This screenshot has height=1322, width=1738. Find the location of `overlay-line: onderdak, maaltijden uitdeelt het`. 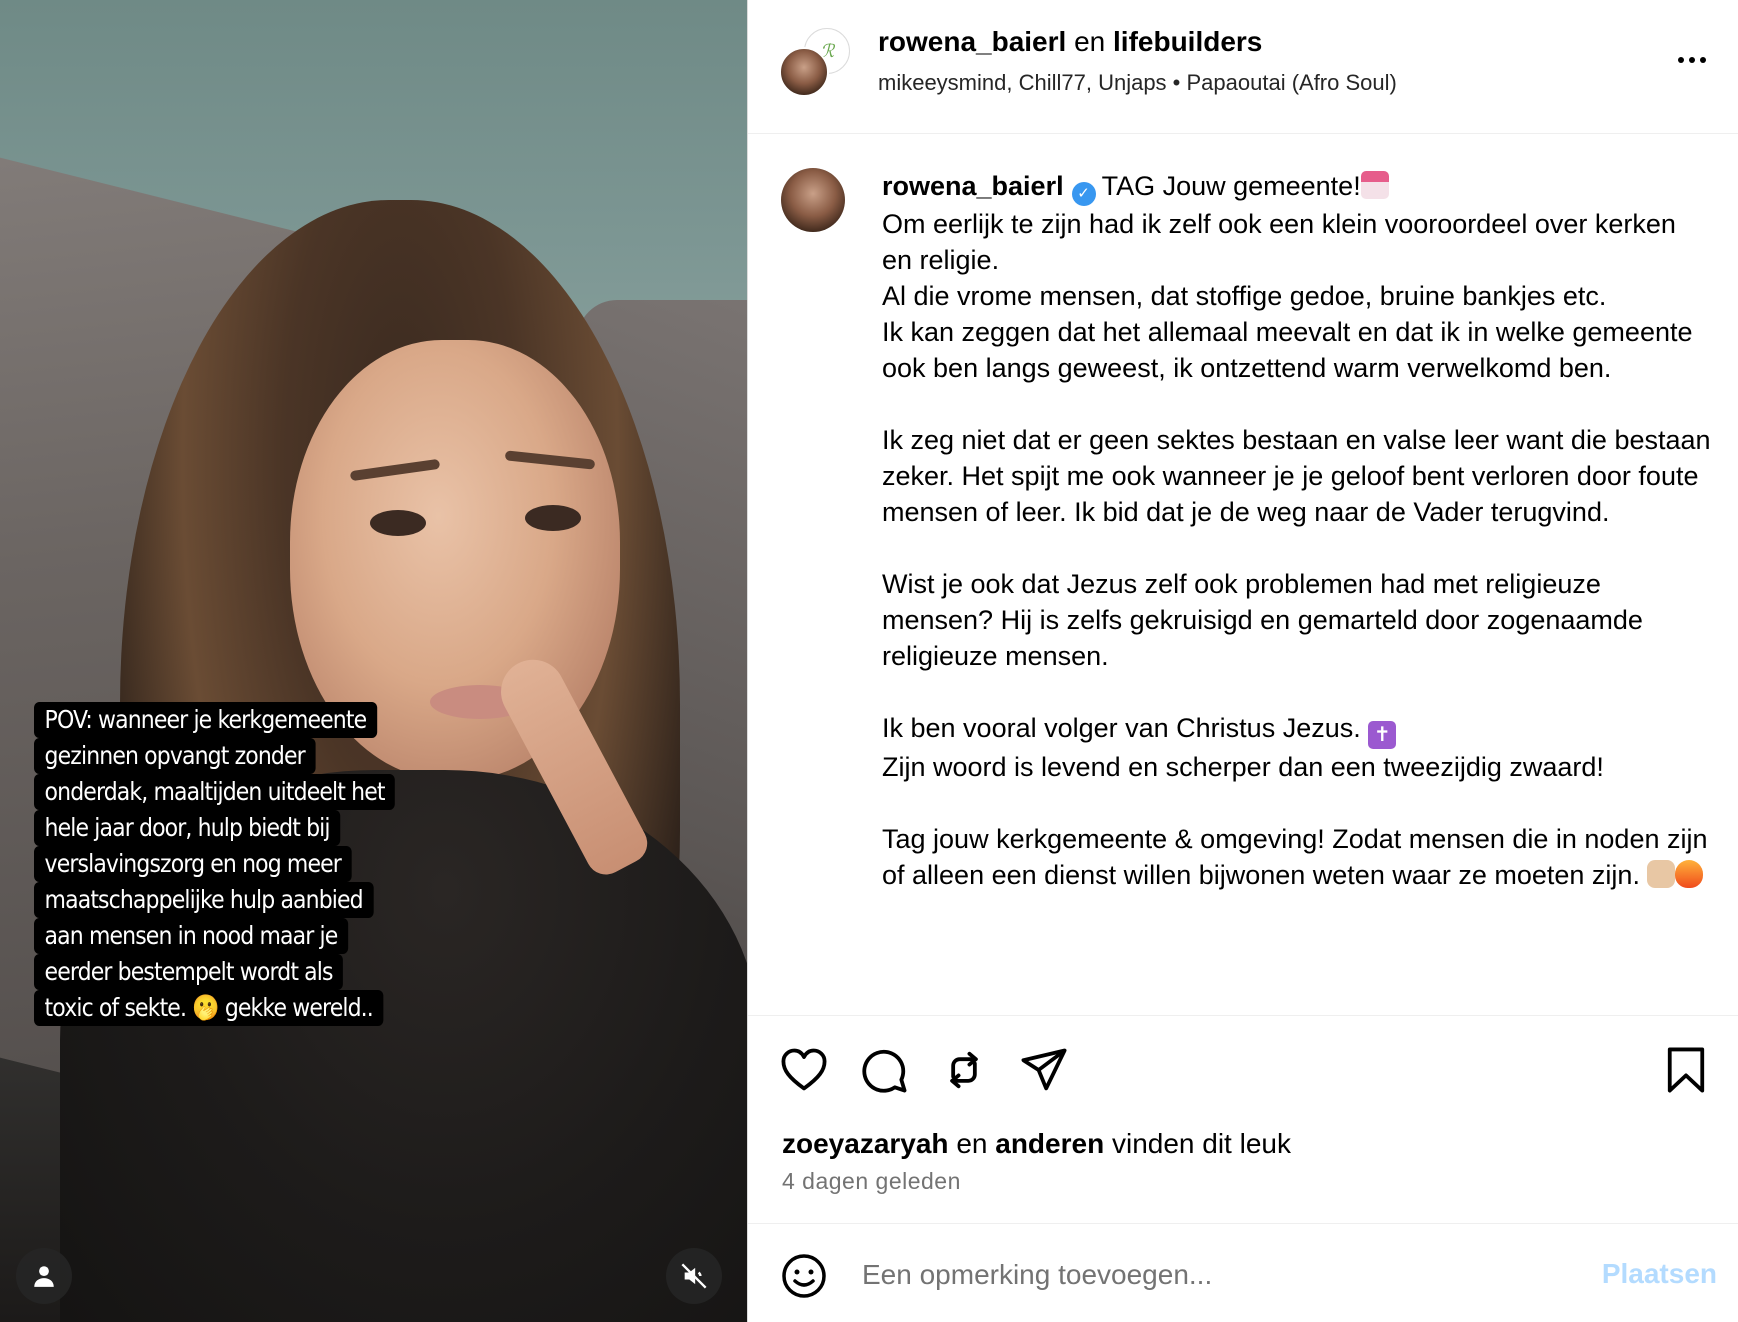

overlay-line: onderdak, maaltijden uitdeelt het is located at coordinates (215, 792).